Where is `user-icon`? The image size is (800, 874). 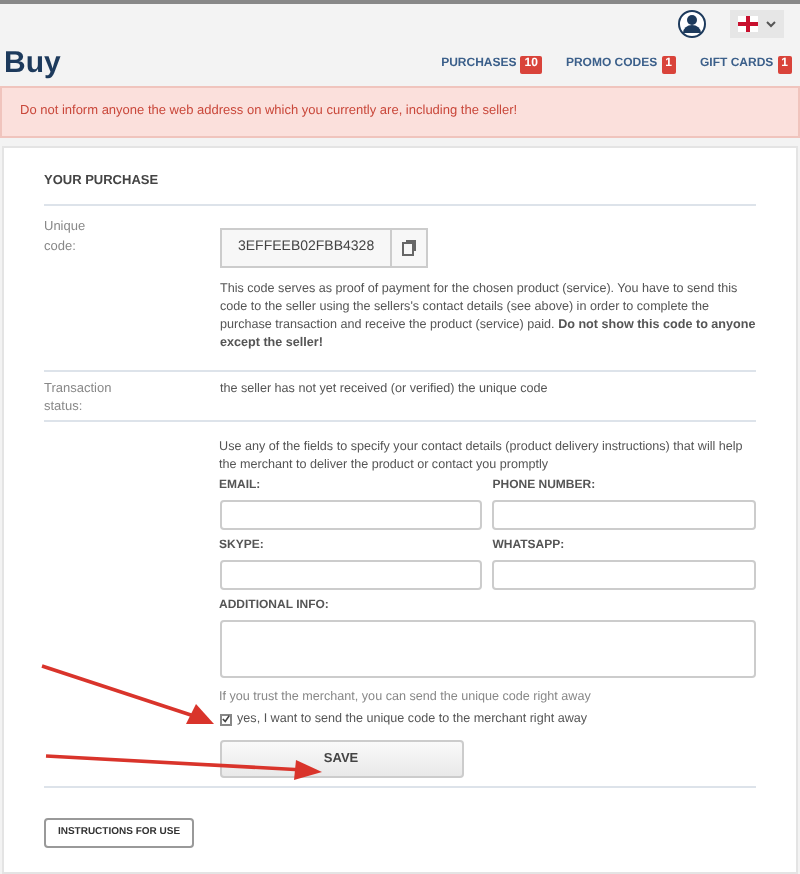
user-icon is located at coordinates (692, 24).